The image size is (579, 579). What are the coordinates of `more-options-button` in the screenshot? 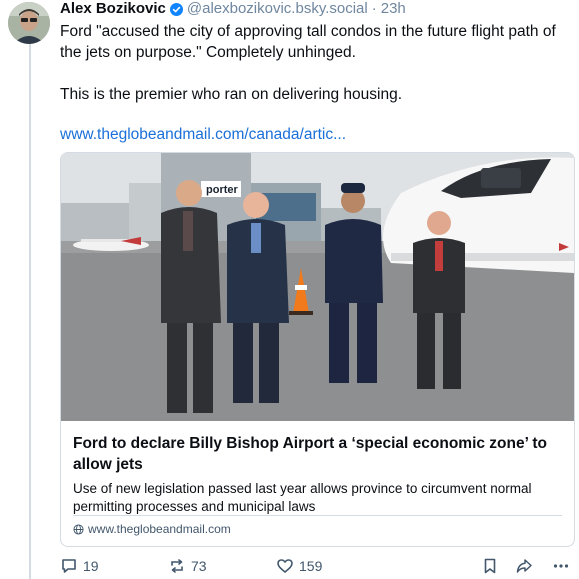 It's located at (561, 566).